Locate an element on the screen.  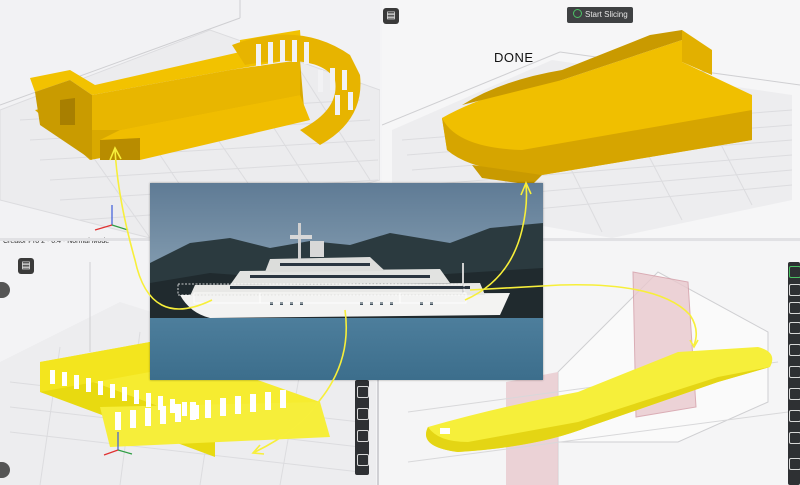
right-toolbar is located at coordinates (794, 373).